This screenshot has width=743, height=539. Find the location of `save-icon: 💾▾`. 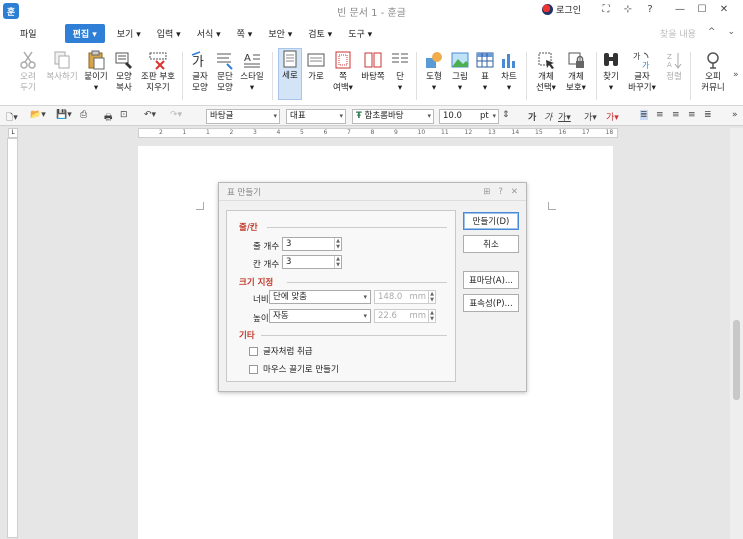

save-icon: 💾▾ is located at coordinates (64, 115).